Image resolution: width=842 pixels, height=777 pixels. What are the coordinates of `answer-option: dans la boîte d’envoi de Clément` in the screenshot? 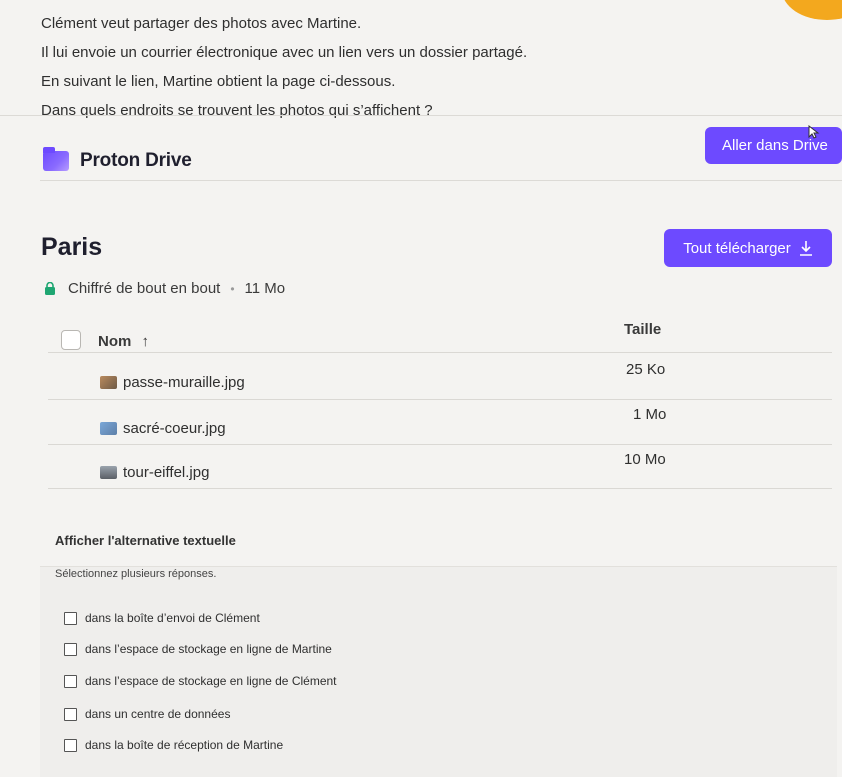 It's located at (162, 618).